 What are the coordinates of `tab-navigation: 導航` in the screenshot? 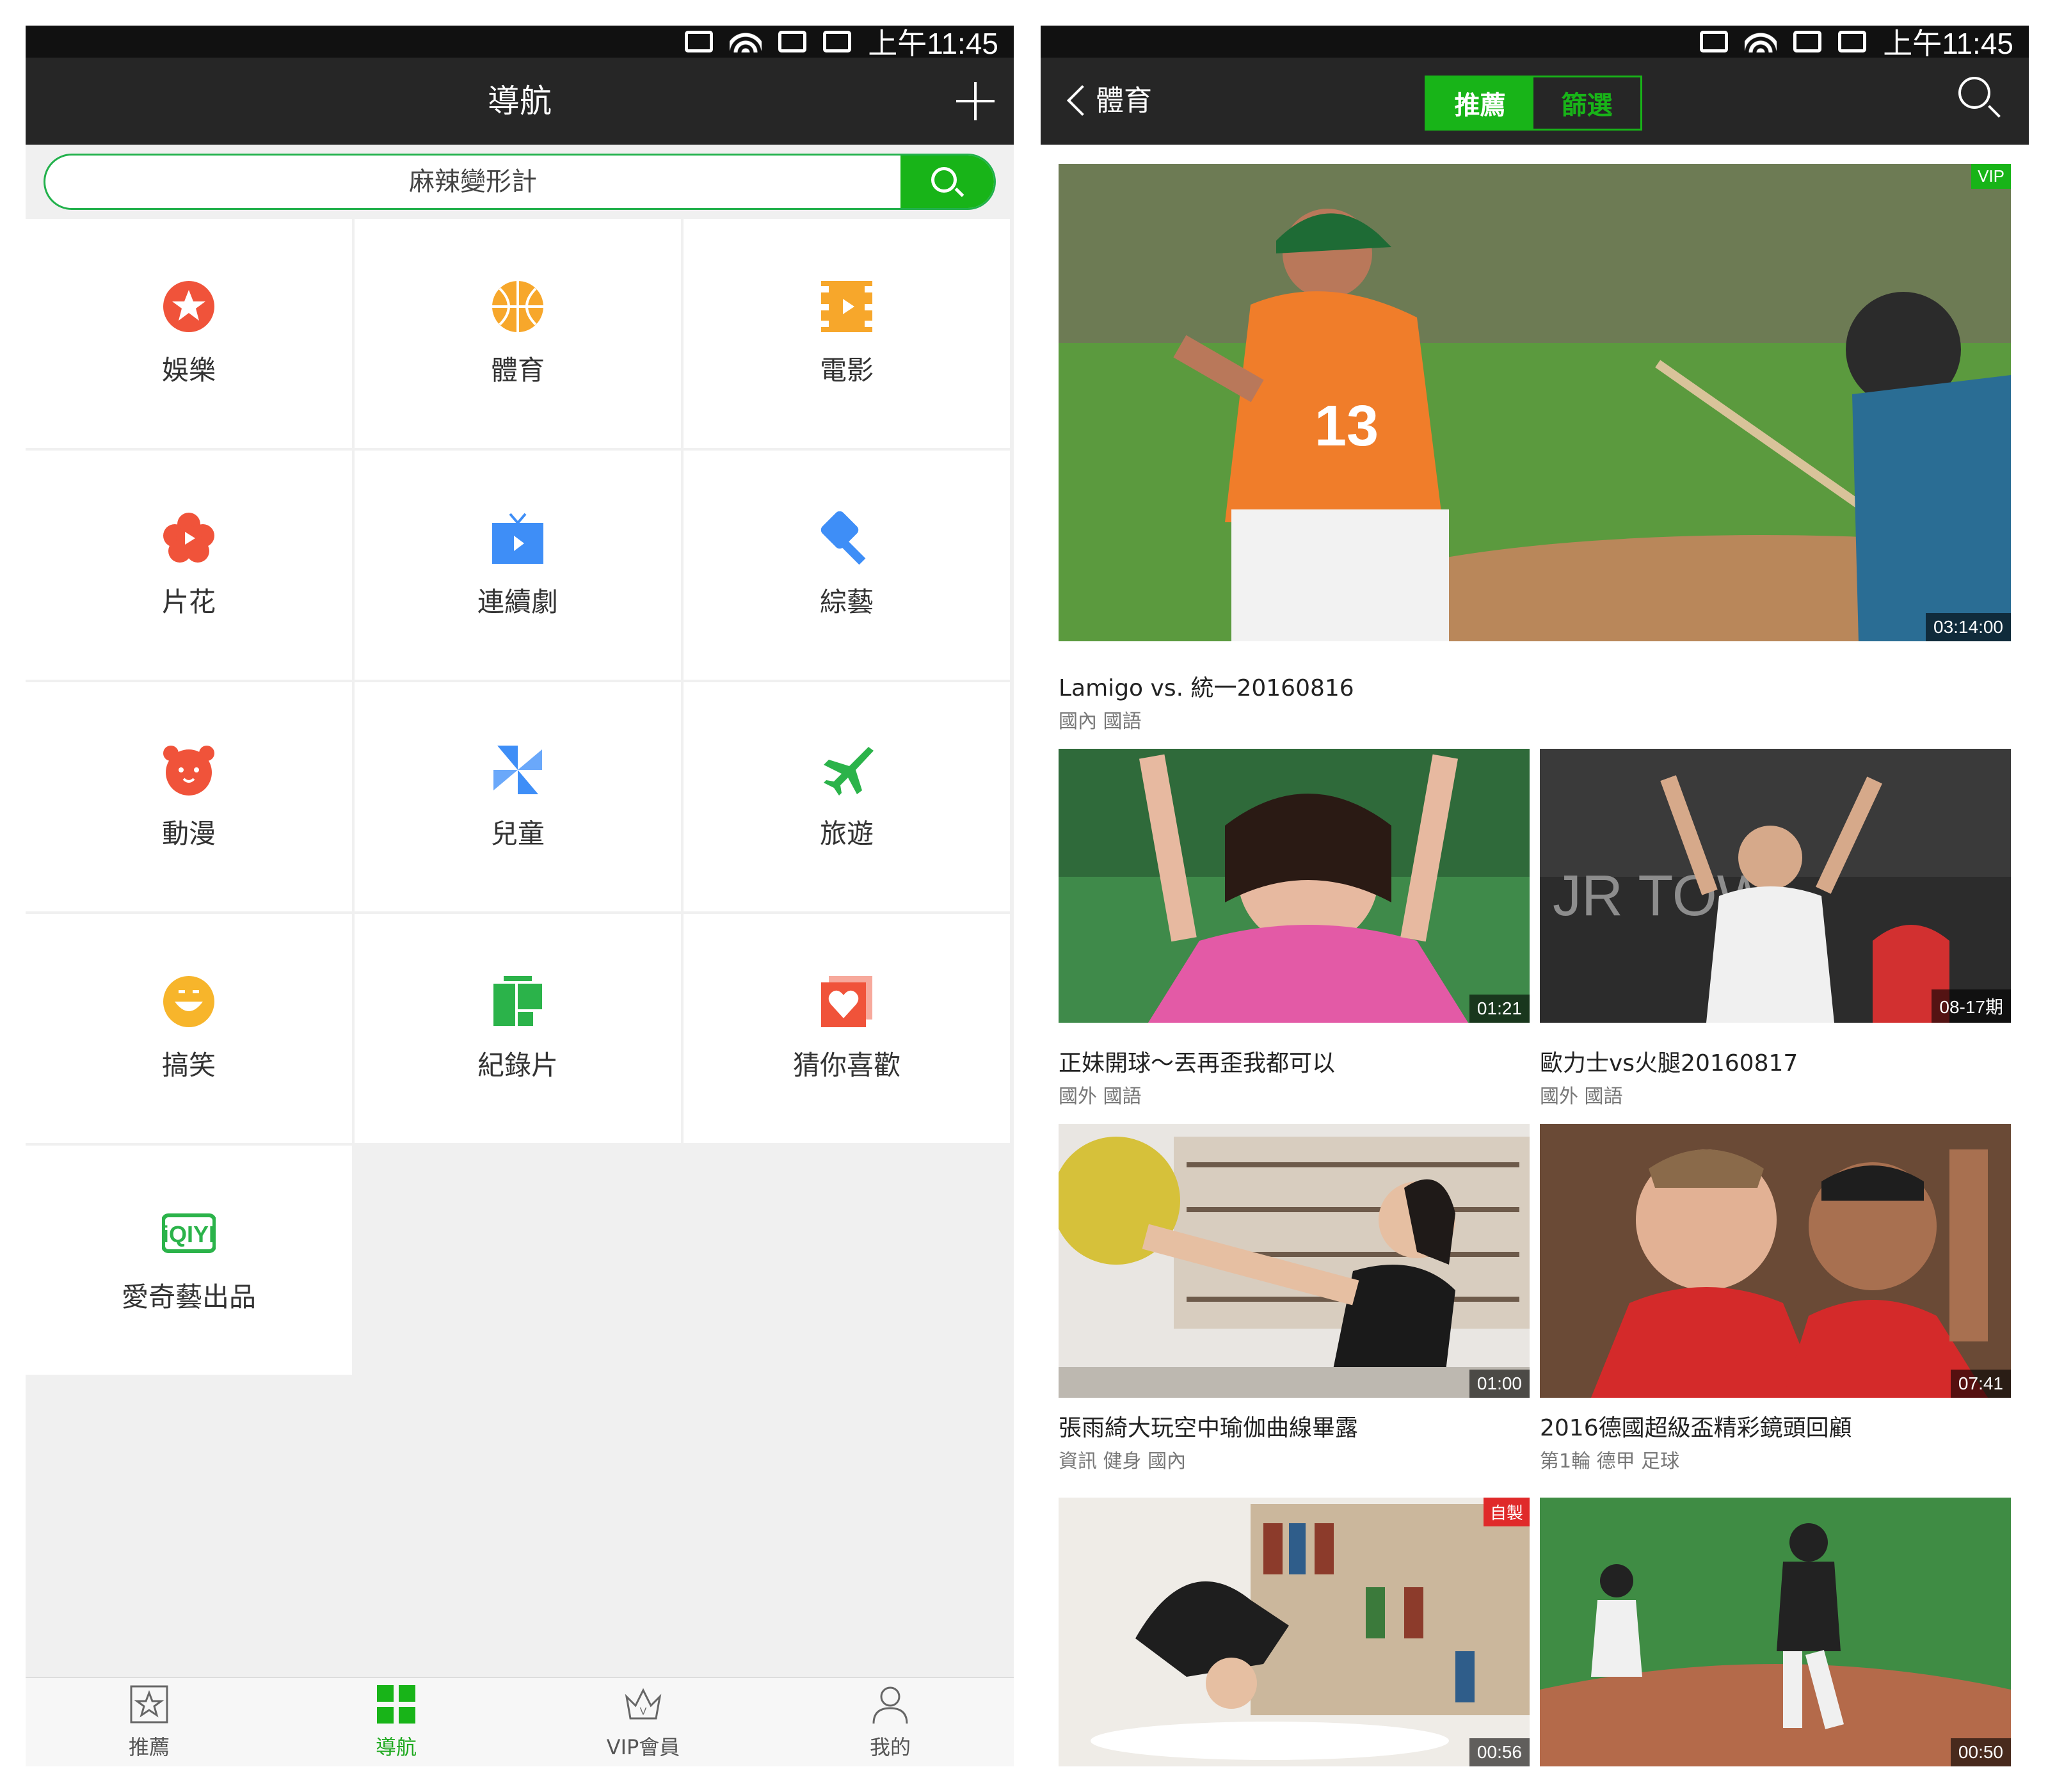 It's located at (396, 1722).